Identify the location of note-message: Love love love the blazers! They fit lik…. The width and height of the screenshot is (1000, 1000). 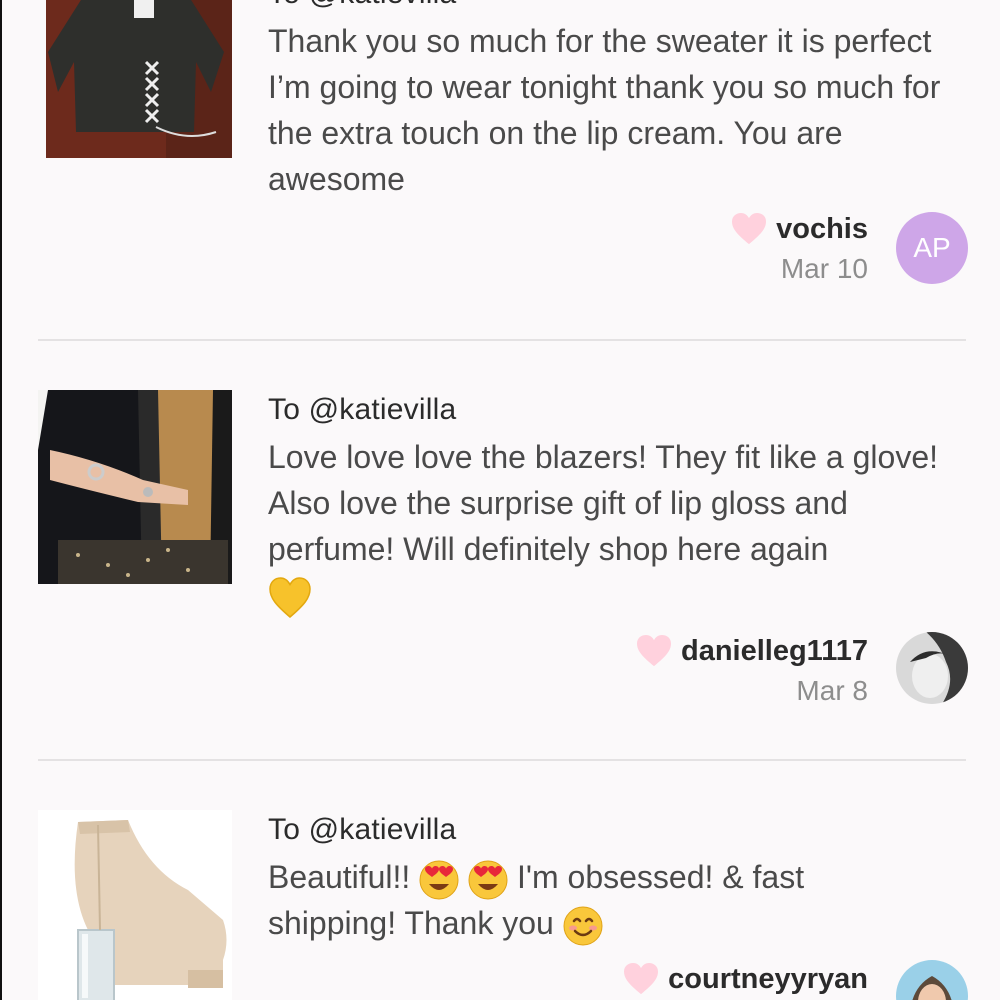
(618, 526).